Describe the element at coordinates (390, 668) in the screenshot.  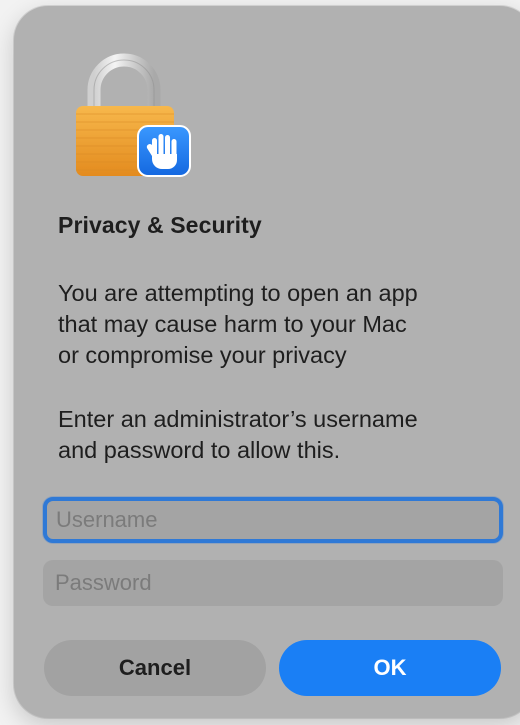
I see `ok-button: OK` at that location.